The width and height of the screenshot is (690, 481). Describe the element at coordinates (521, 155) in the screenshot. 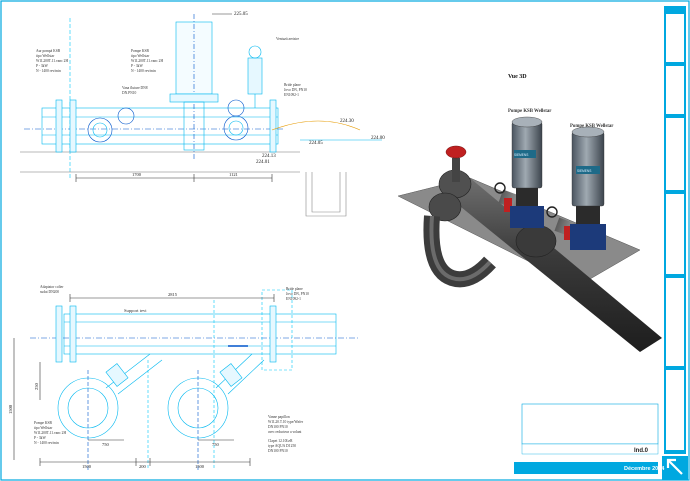

I see `motor-brand-left: SIEMENS` at that location.